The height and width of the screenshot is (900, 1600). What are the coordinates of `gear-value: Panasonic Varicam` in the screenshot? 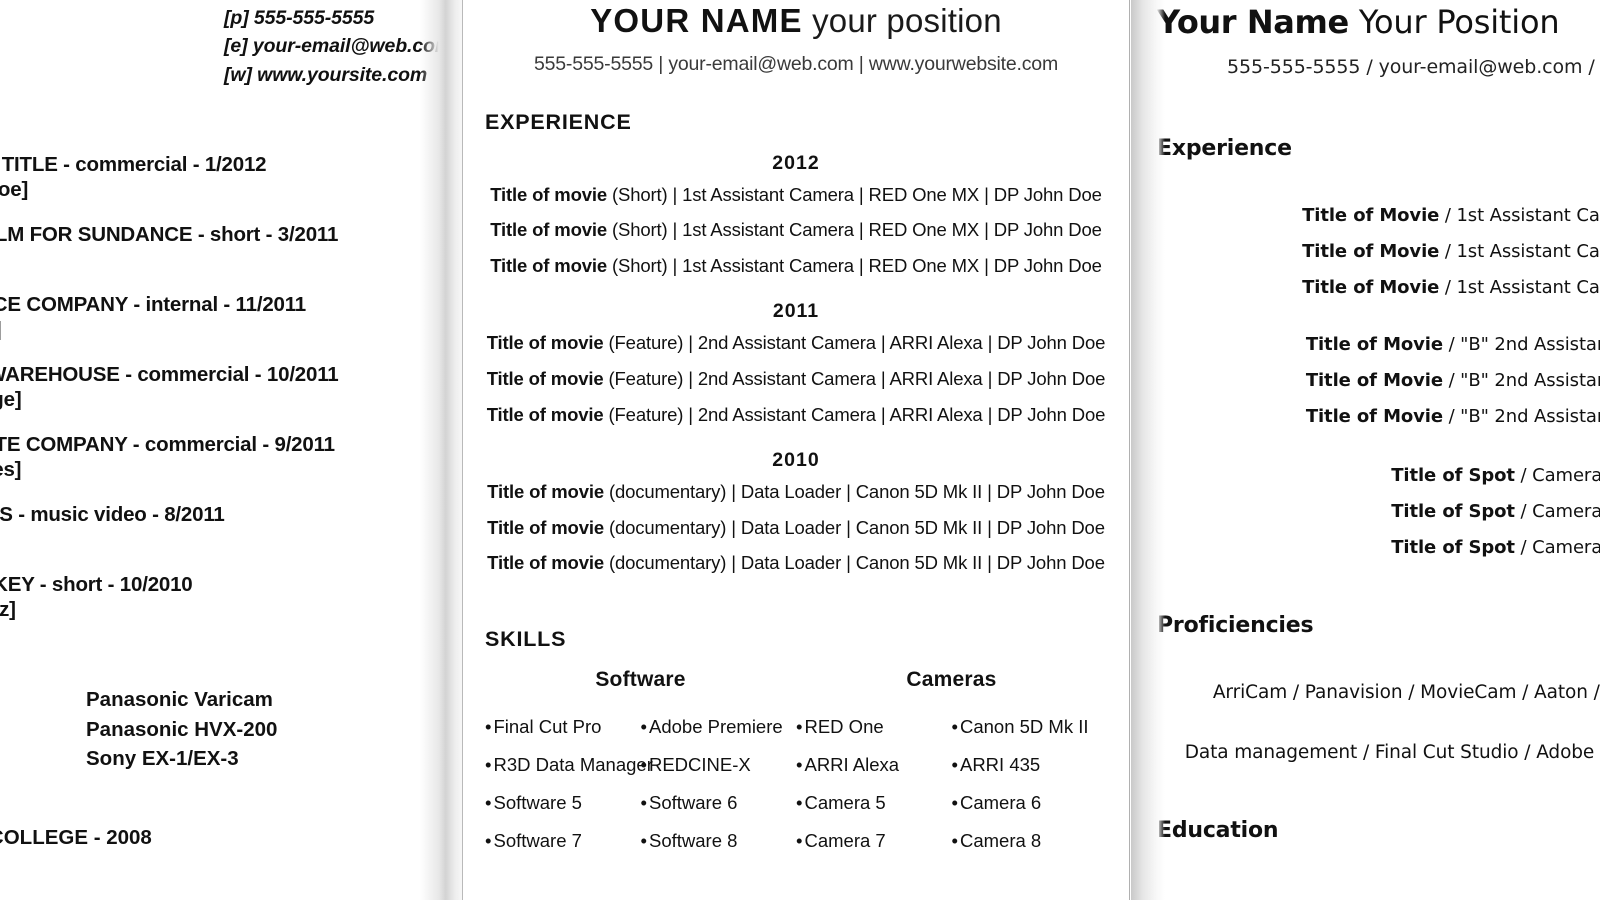 It's located at (179, 699).